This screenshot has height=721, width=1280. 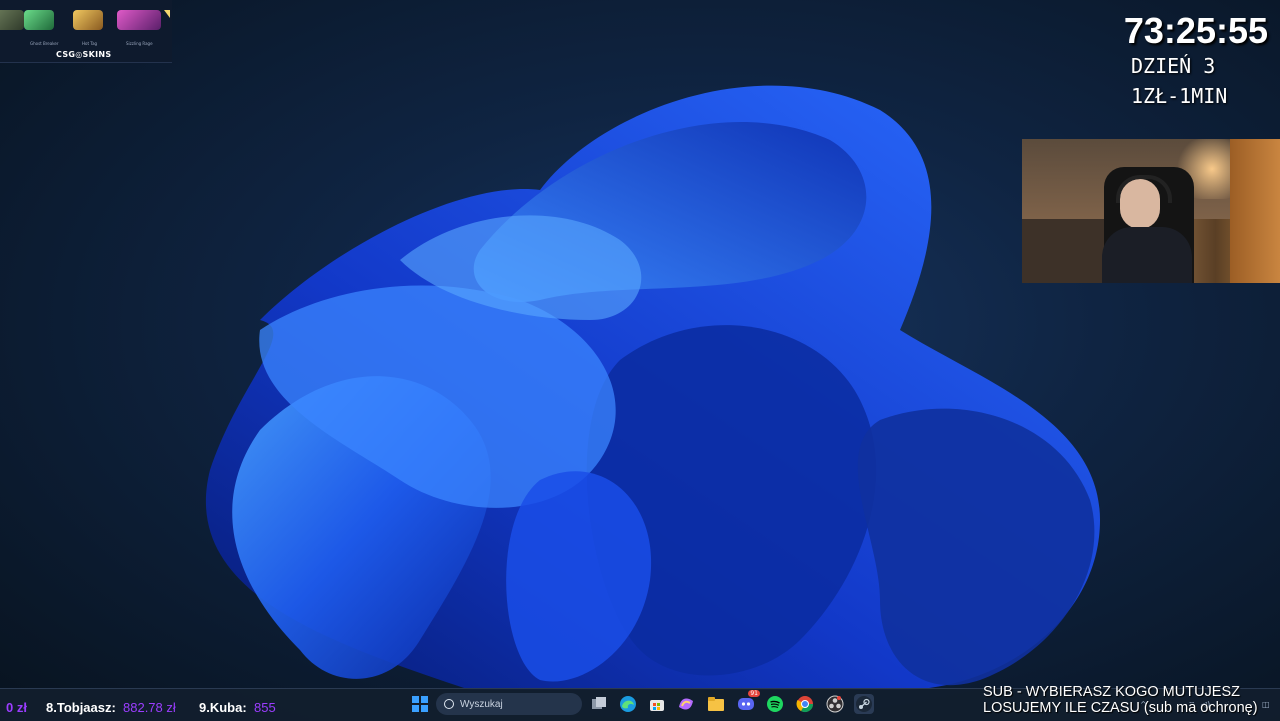 What do you see at coordinates (1266, 704) in the screenshot?
I see `notification-icon: ◫` at bounding box center [1266, 704].